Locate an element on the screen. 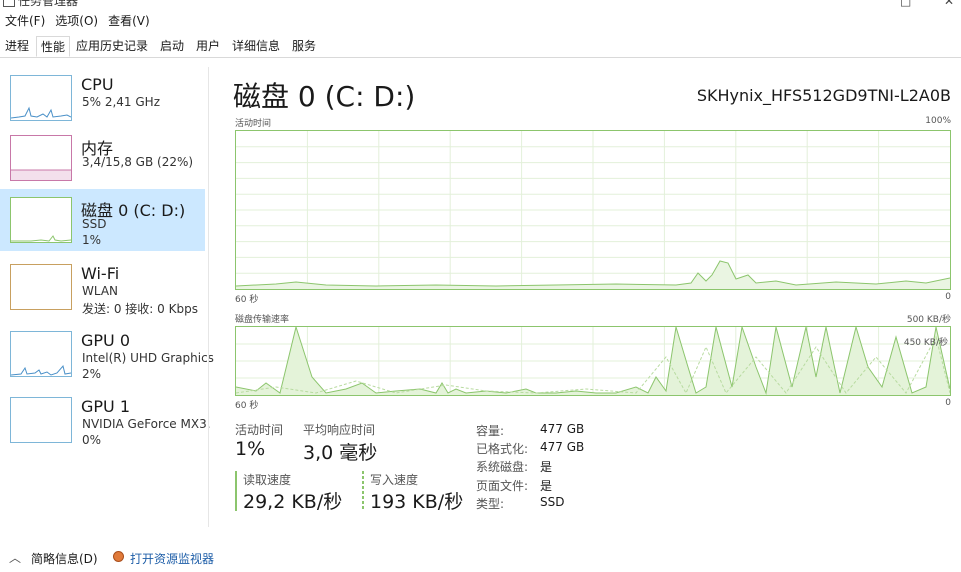  resource-monitor-icon is located at coordinates (118, 556).